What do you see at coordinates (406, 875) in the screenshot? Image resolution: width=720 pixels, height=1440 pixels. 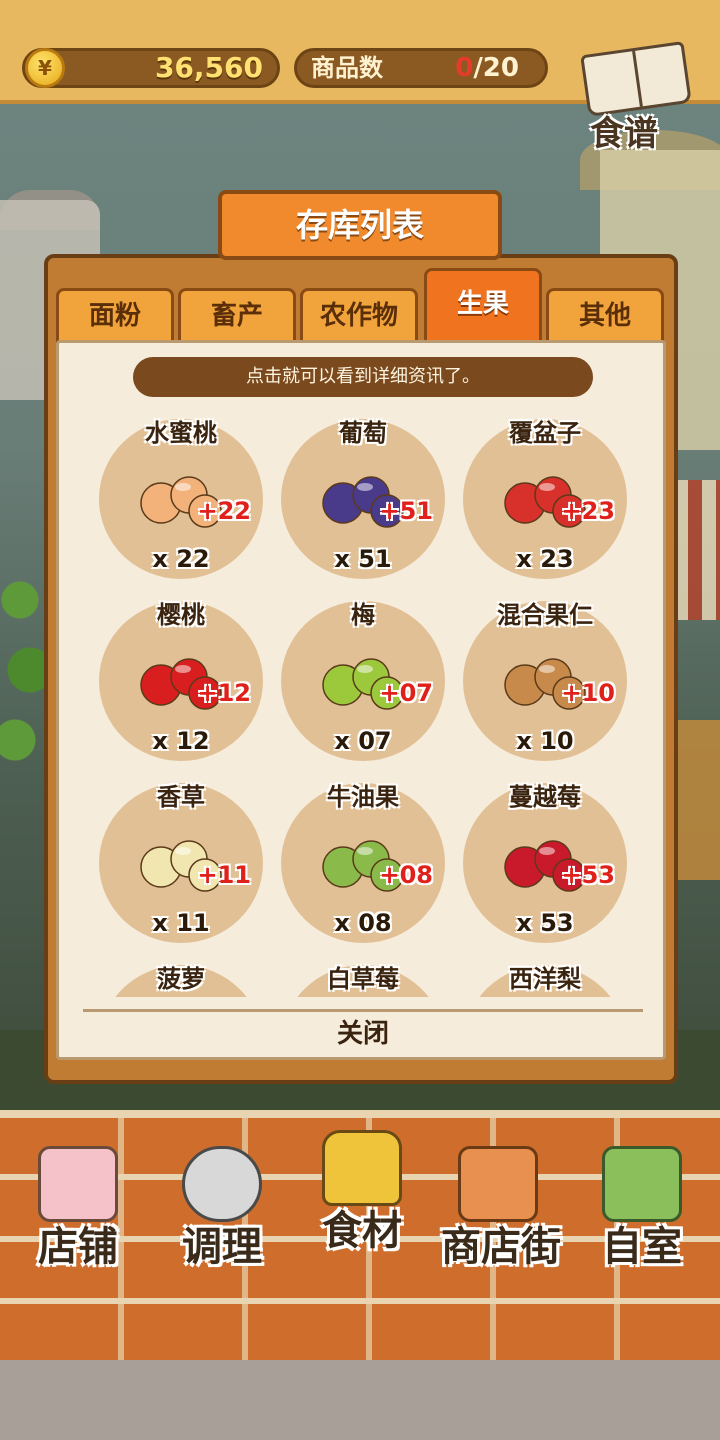 I see `item-gain: +08` at bounding box center [406, 875].